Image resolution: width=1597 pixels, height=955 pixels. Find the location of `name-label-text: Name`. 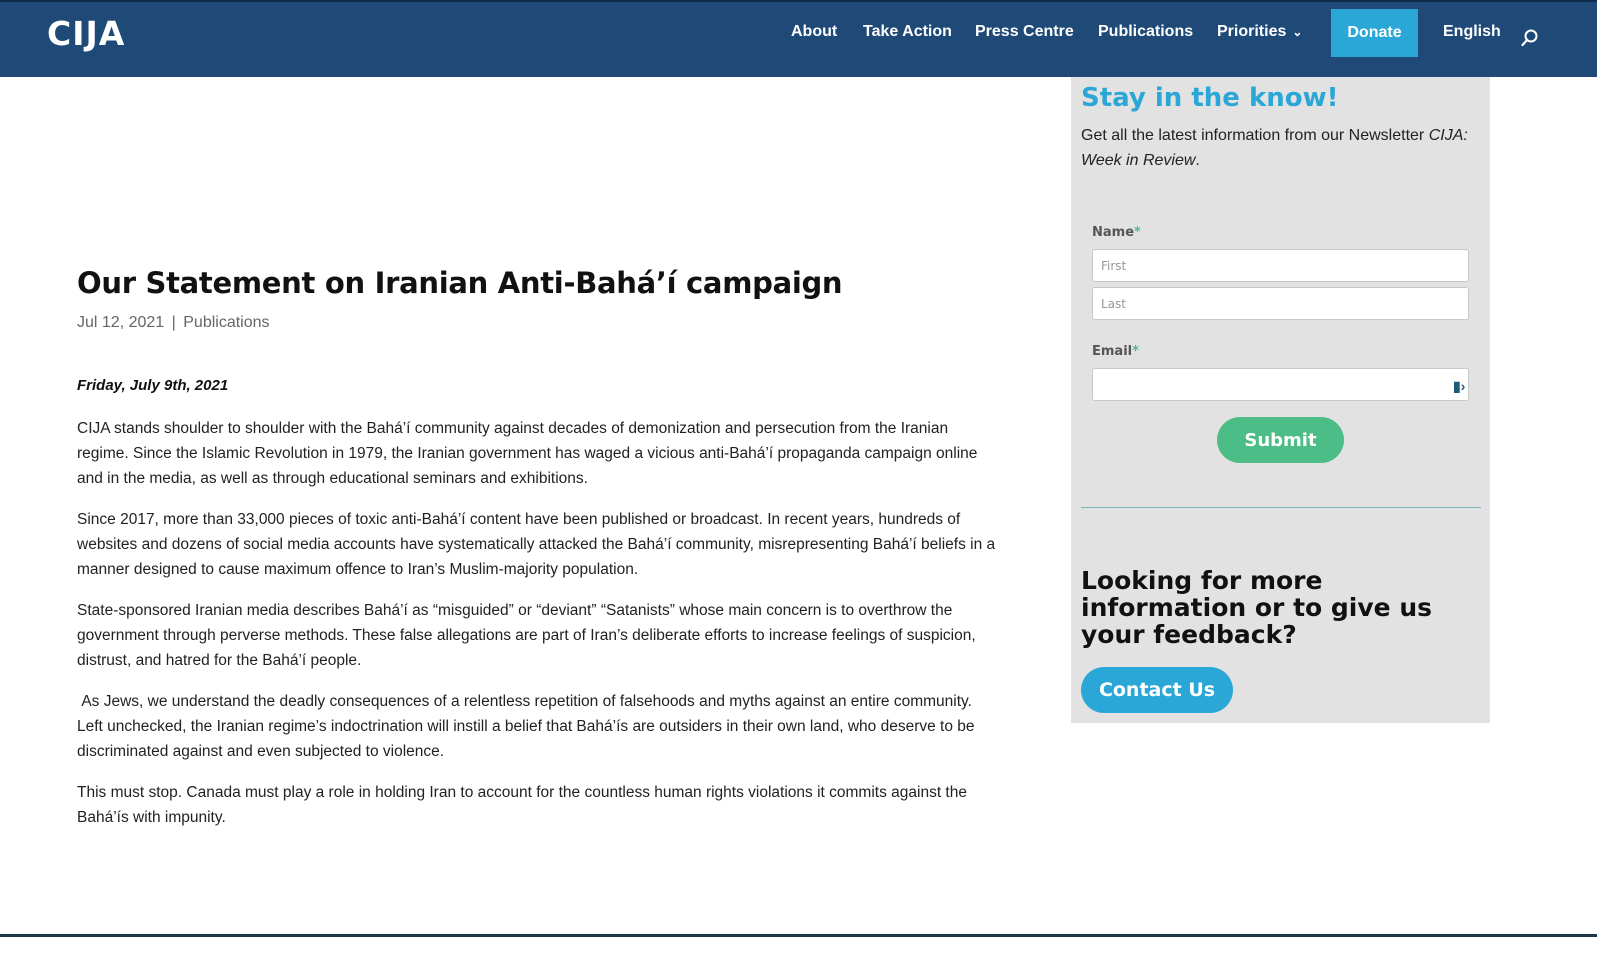

name-label-text: Name is located at coordinates (1113, 232).